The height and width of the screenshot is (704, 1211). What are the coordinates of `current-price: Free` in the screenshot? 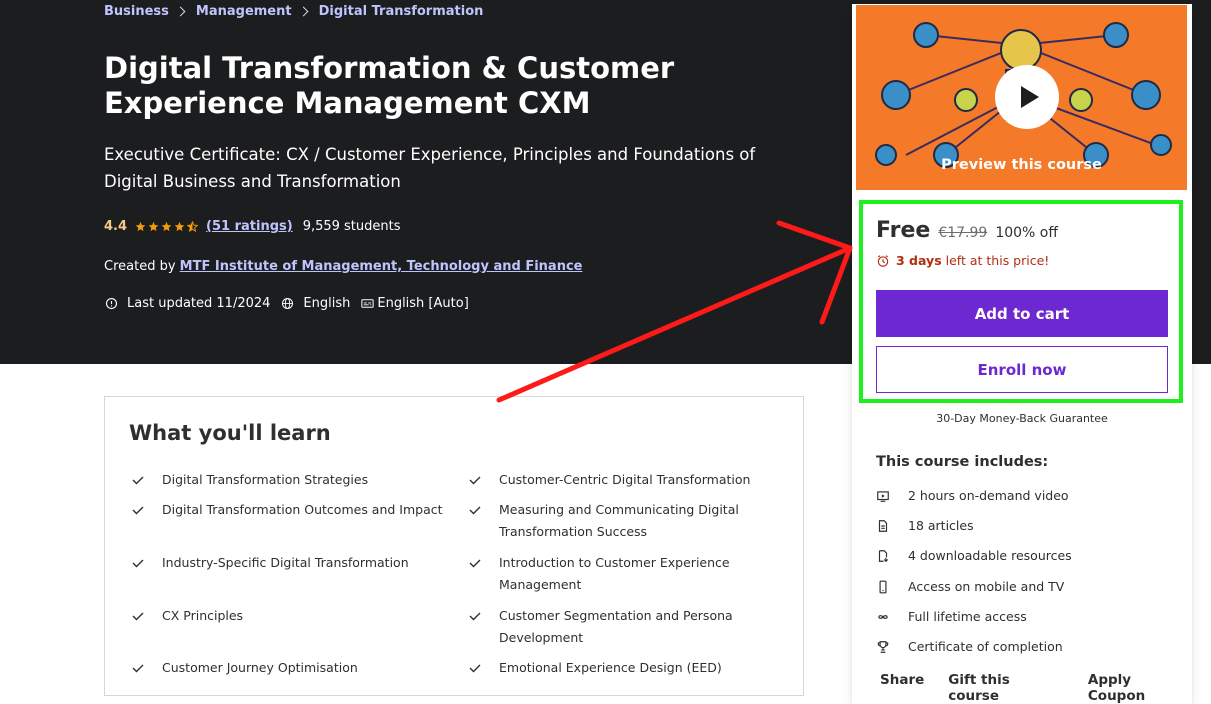 It's located at (903, 230).